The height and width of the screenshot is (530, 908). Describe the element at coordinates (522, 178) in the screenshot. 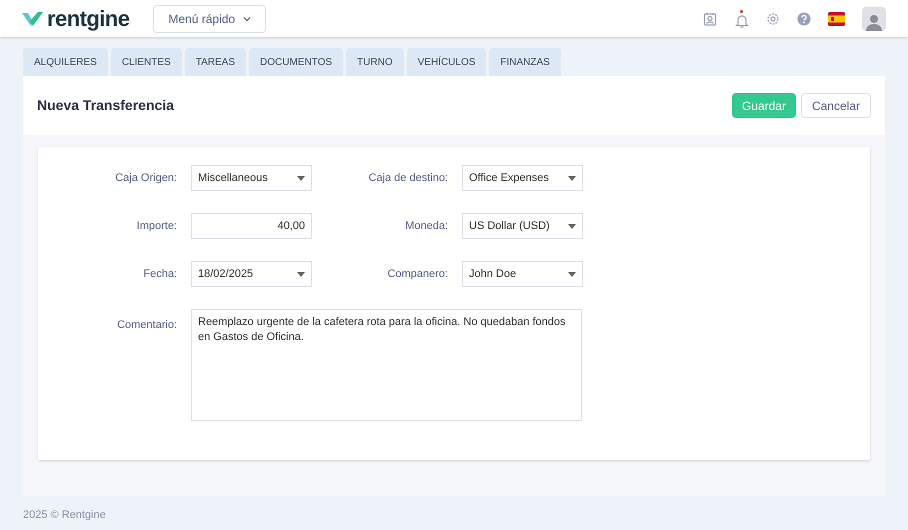

I see `select-field: Office Expenses` at that location.